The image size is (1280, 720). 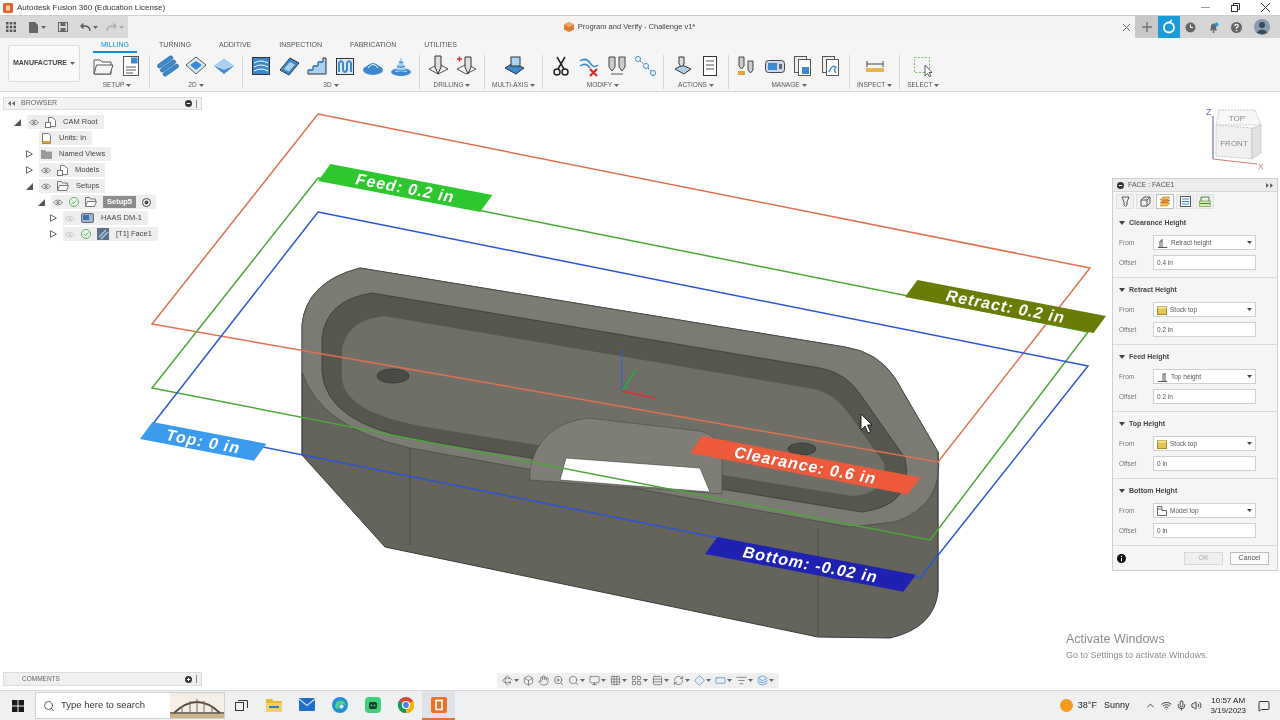 What do you see at coordinates (1182, 705) in the screenshot?
I see `microphone-icon` at bounding box center [1182, 705].